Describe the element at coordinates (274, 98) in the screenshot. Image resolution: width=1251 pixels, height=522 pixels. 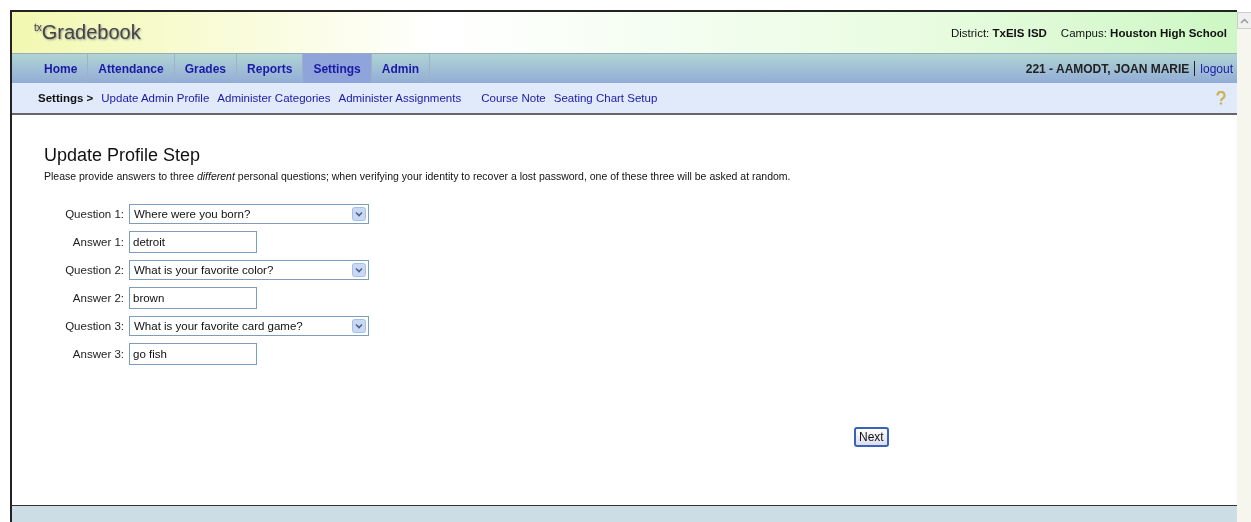
I see `settings-link: Administer Categories` at that location.